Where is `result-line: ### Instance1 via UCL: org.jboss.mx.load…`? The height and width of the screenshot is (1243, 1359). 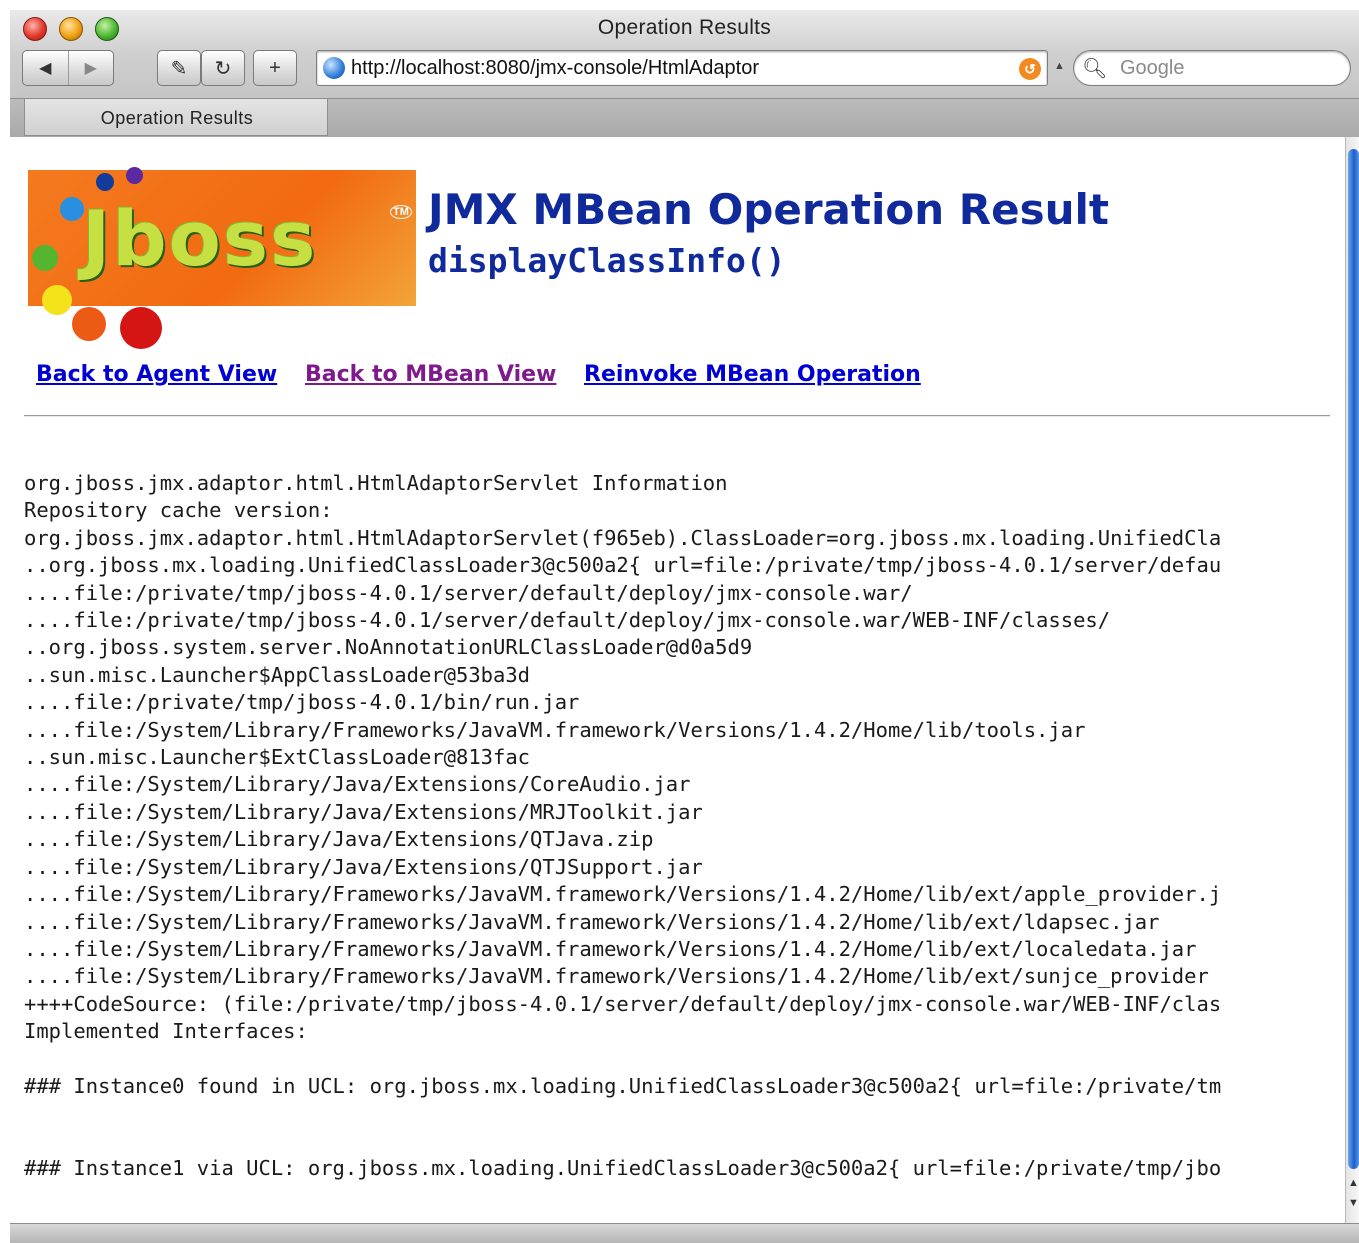
result-line: ### Instance1 via UCL: org.jboss.mx.load… is located at coordinates (623, 1168).